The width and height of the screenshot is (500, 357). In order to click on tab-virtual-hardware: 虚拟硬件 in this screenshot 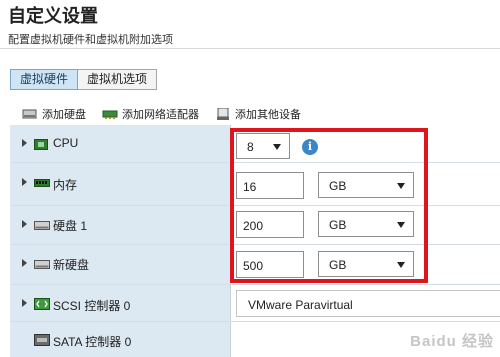, I will do `click(44, 79)`.